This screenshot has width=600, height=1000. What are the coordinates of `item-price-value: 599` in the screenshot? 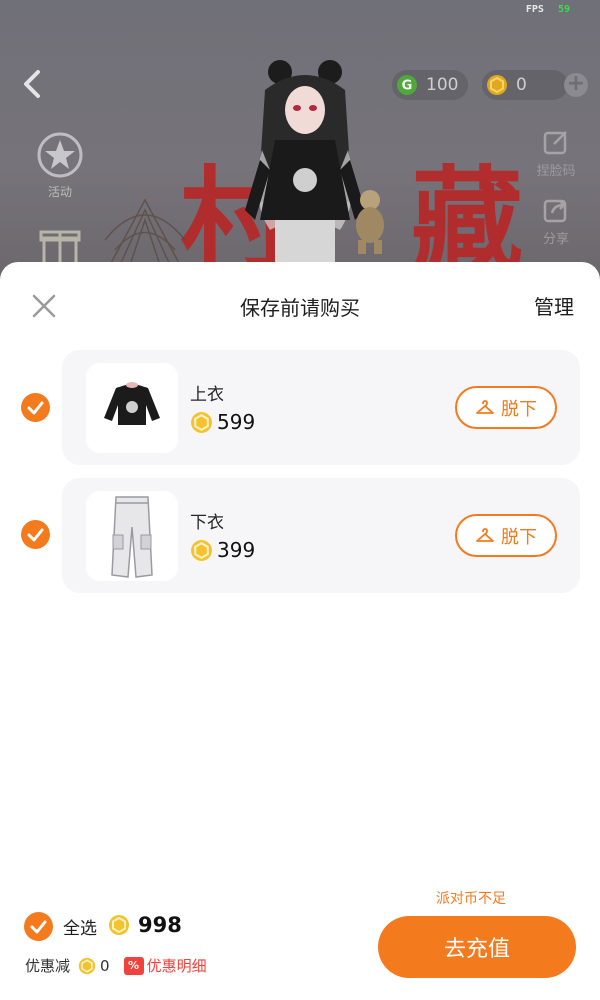 It's located at (236, 422).